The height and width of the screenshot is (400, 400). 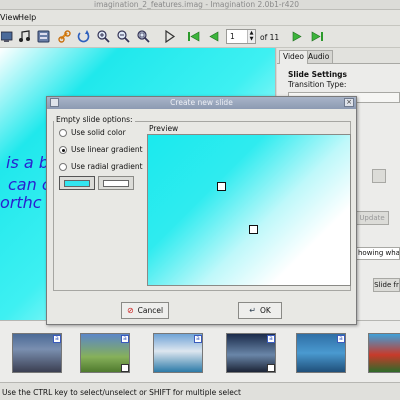 I want to click on update-button: Update, so click(x=372, y=218).